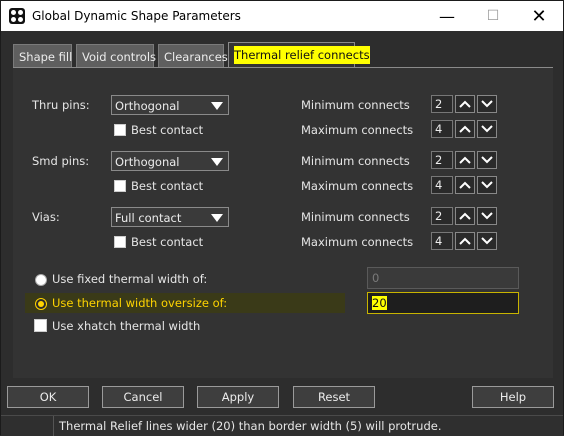  I want to click on thru-pins-min-connects-input: 2, so click(442, 104).